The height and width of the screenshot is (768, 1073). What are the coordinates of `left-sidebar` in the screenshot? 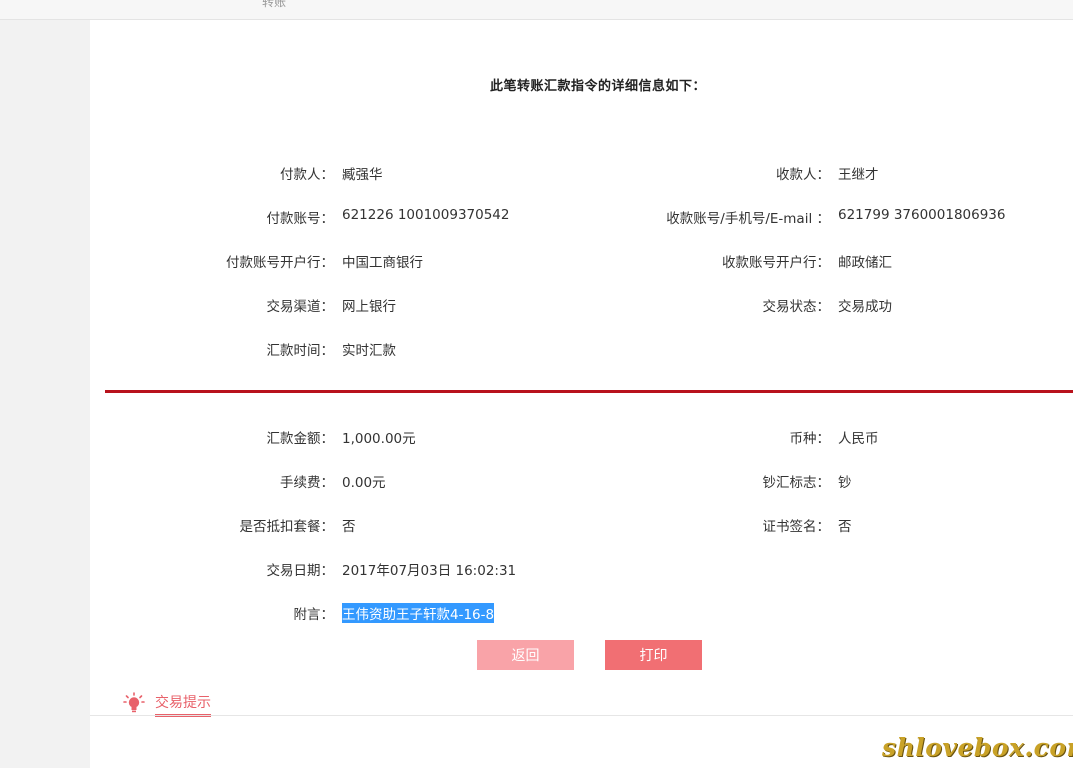 It's located at (45, 394).